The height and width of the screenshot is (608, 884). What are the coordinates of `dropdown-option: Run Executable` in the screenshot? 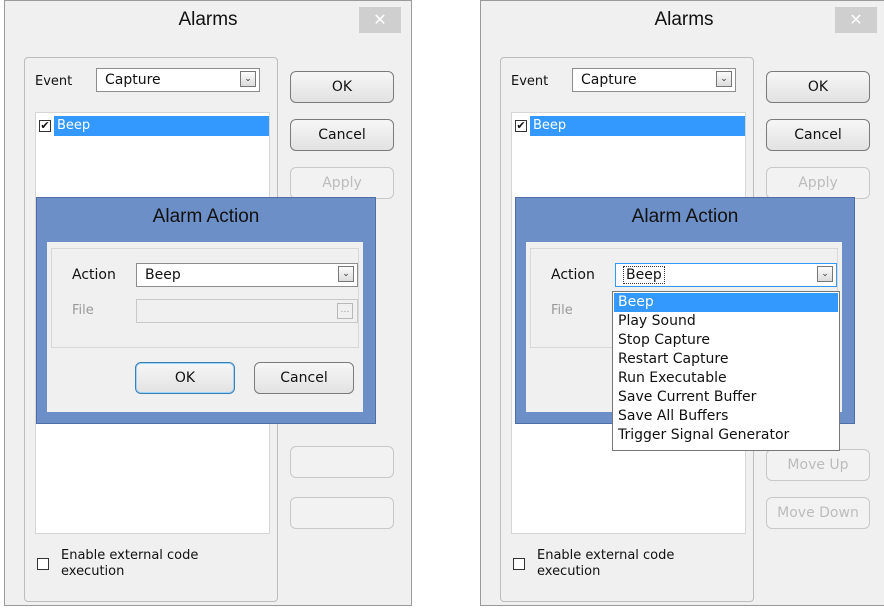 It's located at (726, 378).